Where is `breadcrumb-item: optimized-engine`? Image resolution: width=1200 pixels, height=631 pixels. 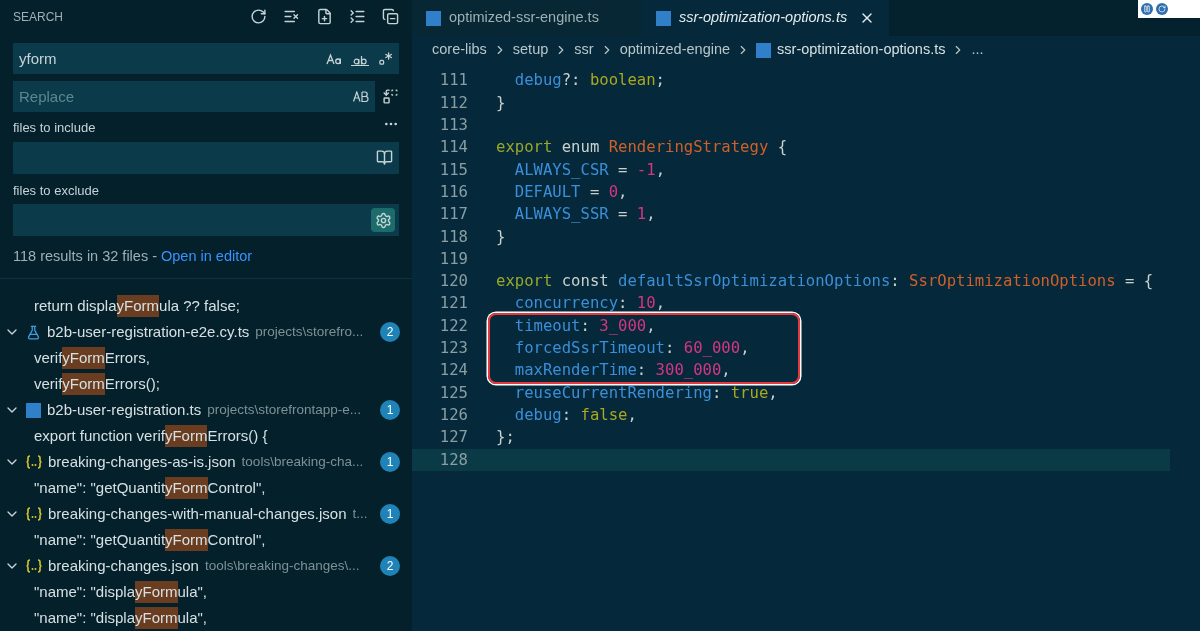 breadcrumb-item: optimized-engine is located at coordinates (675, 50).